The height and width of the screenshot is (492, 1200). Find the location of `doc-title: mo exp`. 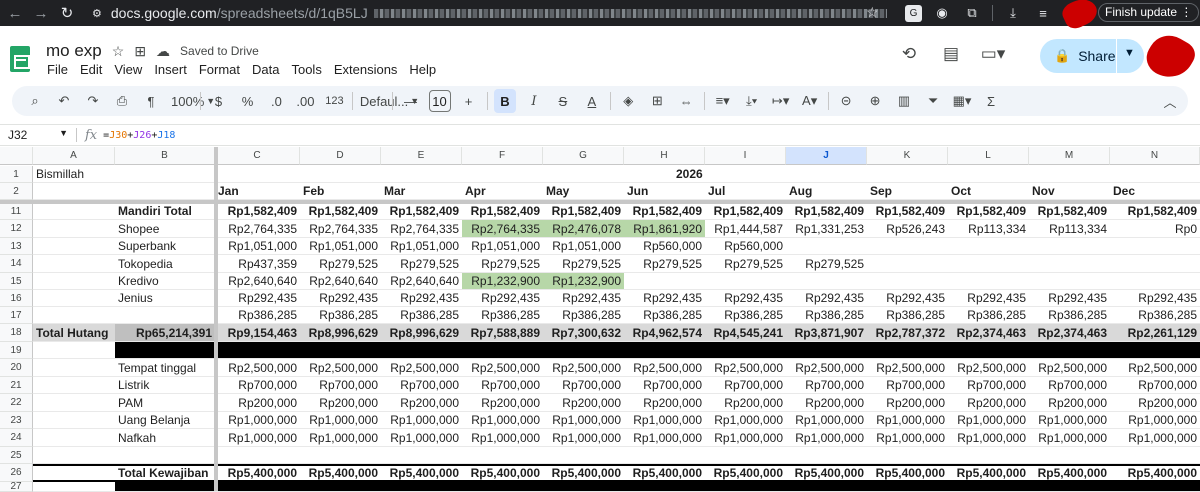

doc-title: mo exp is located at coordinates (74, 51).